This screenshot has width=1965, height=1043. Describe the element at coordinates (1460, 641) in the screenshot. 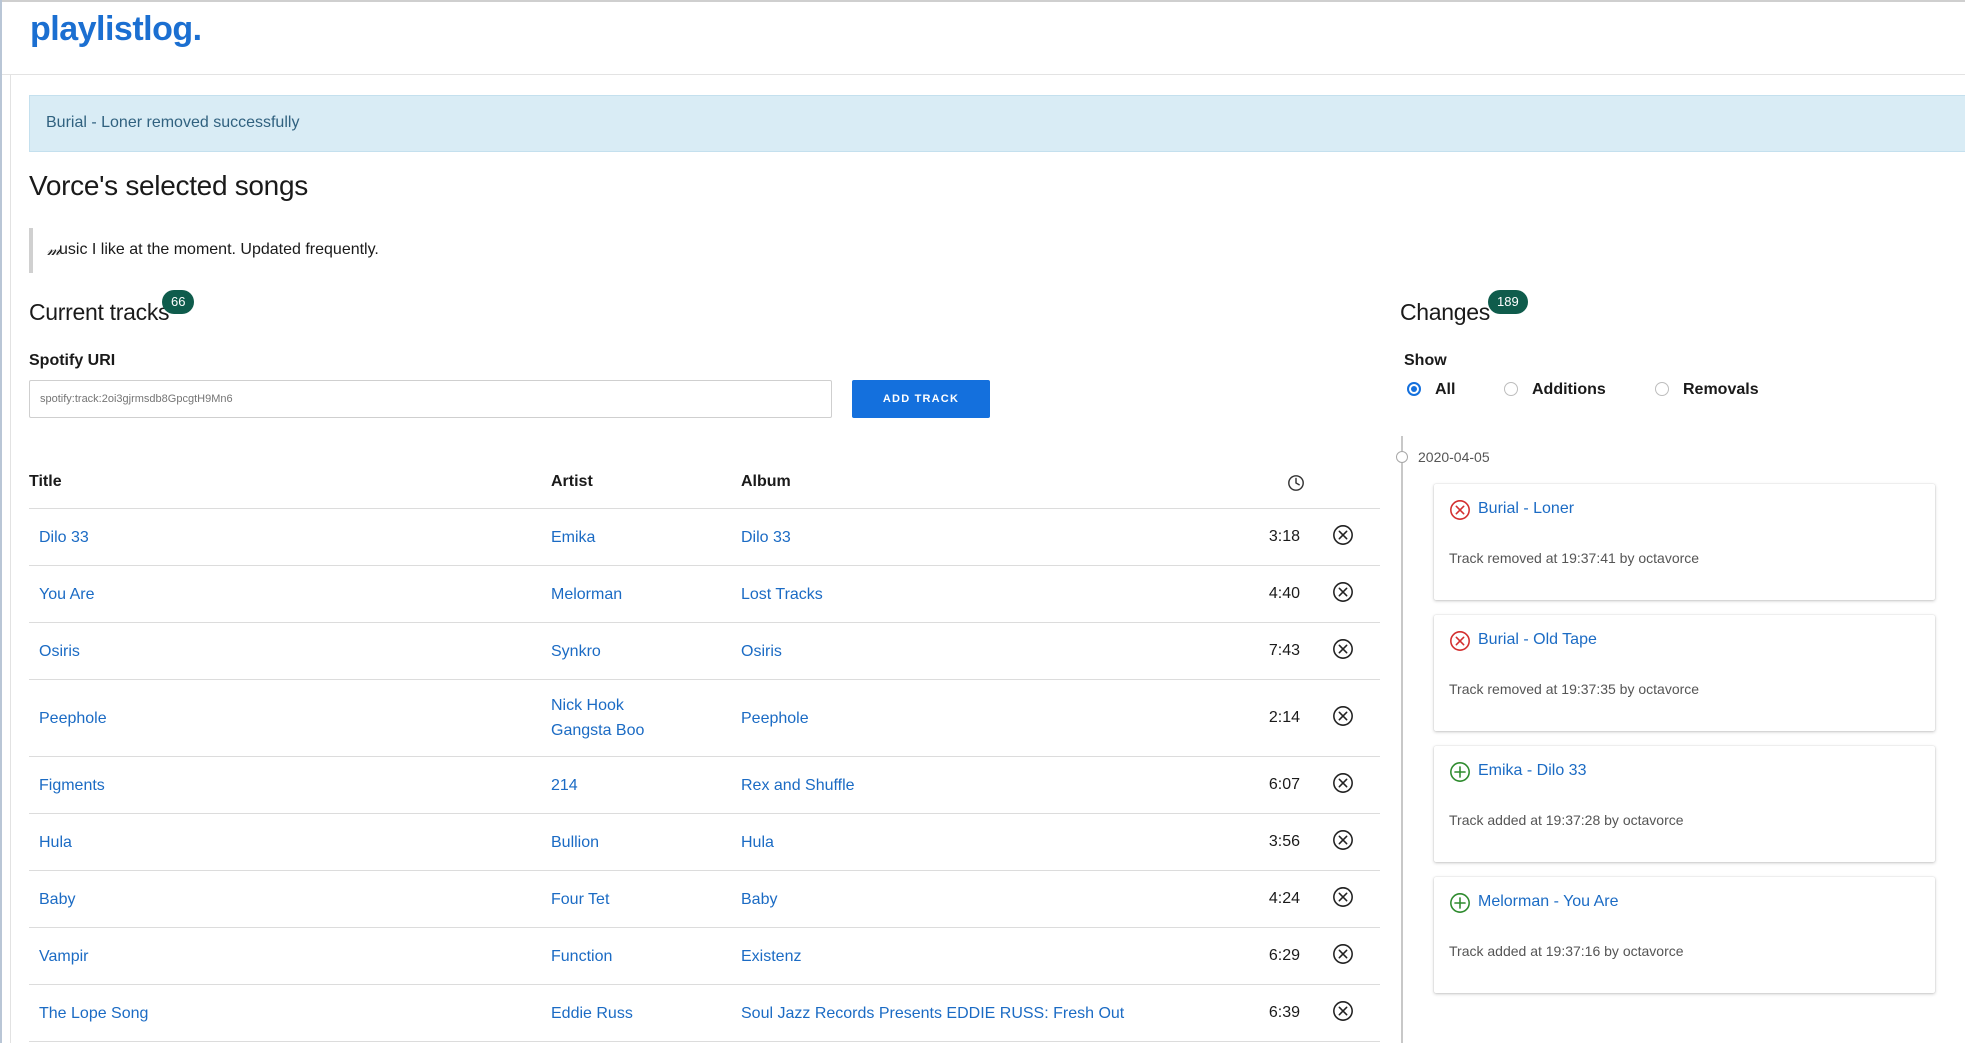

I see `remove-circle-icon` at that location.